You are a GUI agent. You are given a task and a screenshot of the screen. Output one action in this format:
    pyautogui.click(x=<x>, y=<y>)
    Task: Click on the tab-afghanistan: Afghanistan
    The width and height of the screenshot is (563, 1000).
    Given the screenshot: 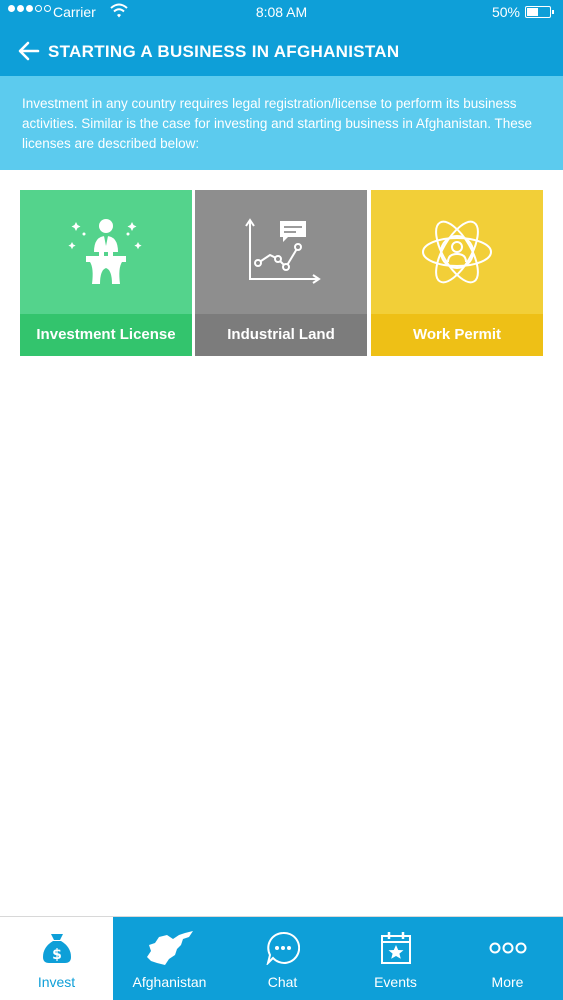 What is the action you would take?
    pyautogui.click(x=169, y=958)
    